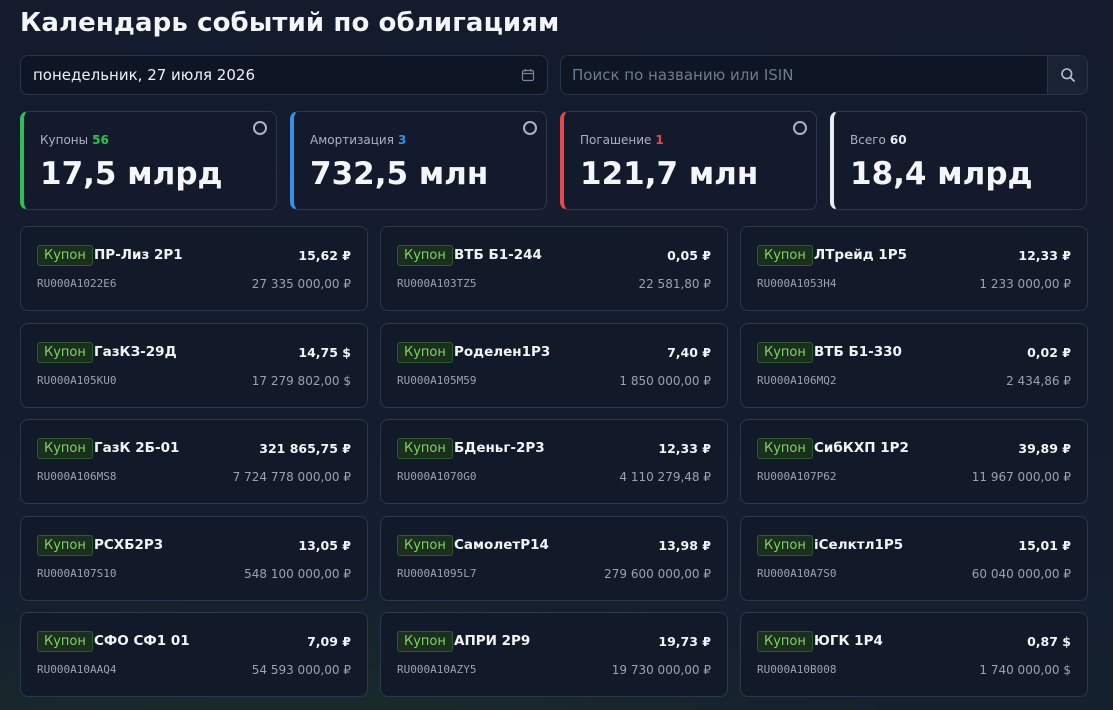 The image size is (1113, 710). Describe the element at coordinates (661, 670) in the screenshot. I see `total-amount: 19 730 000,00 ₽` at that location.